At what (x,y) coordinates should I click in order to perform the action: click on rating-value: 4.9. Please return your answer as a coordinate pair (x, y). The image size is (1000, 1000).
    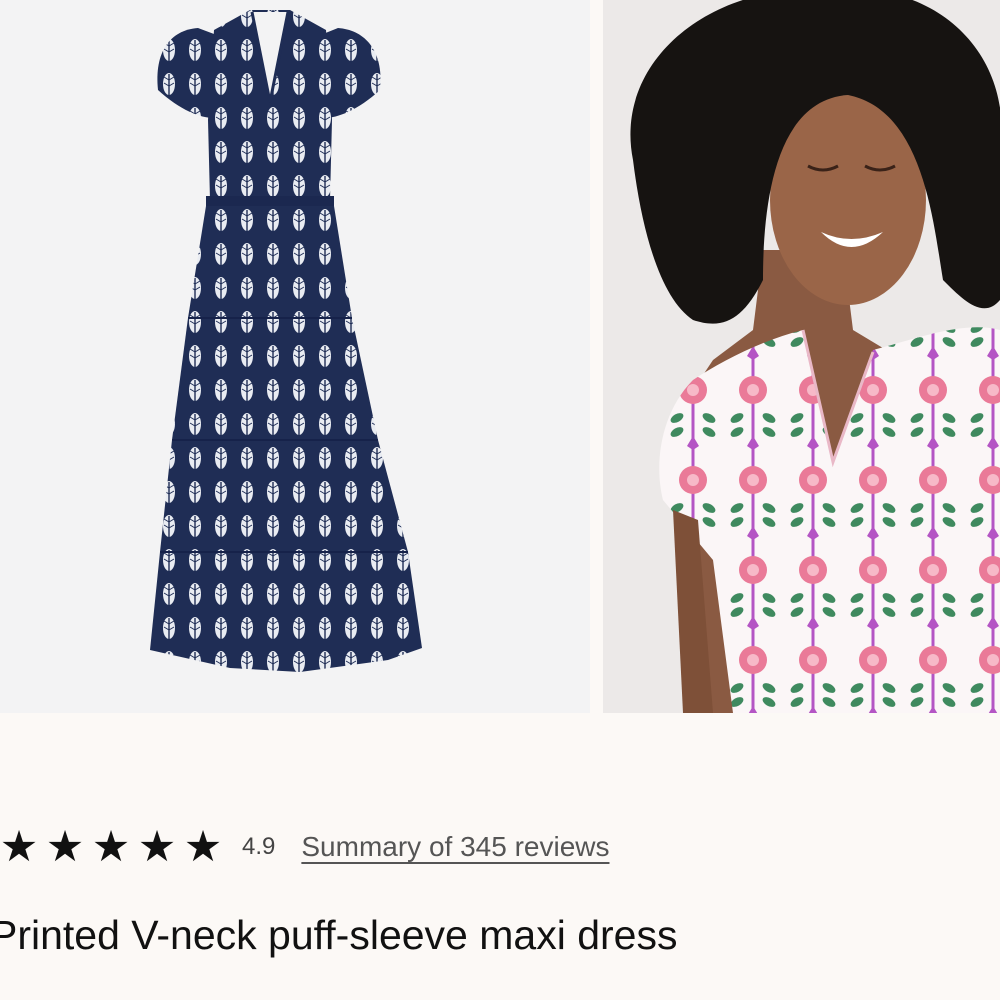
    Looking at the image, I should click on (259, 846).